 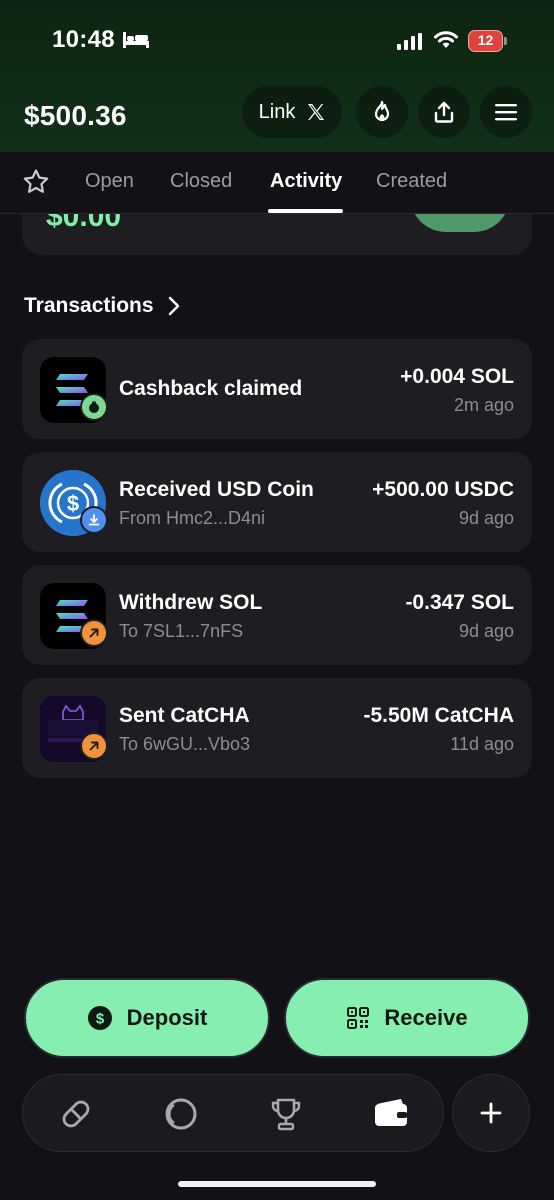 What do you see at coordinates (94, 520) in the screenshot?
I see `download-icon` at bounding box center [94, 520].